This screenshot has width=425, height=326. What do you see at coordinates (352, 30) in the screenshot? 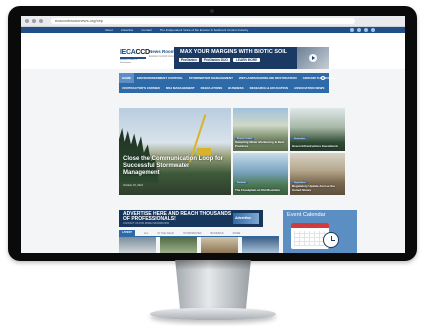
I see `facebook-icon` at bounding box center [352, 30].